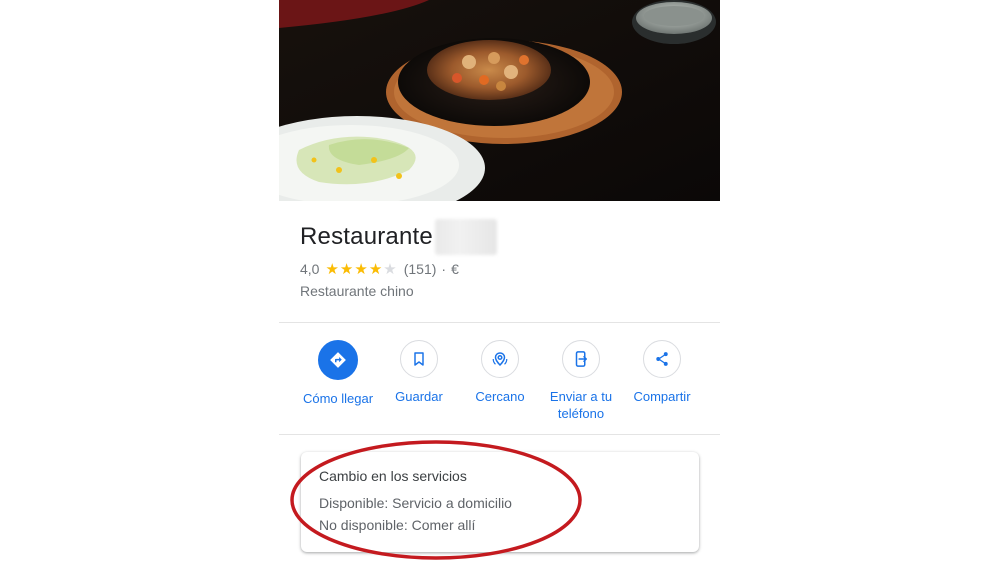 The height and width of the screenshot is (567, 1000). I want to click on place-title-row: Restaurante, so click(398, 237).